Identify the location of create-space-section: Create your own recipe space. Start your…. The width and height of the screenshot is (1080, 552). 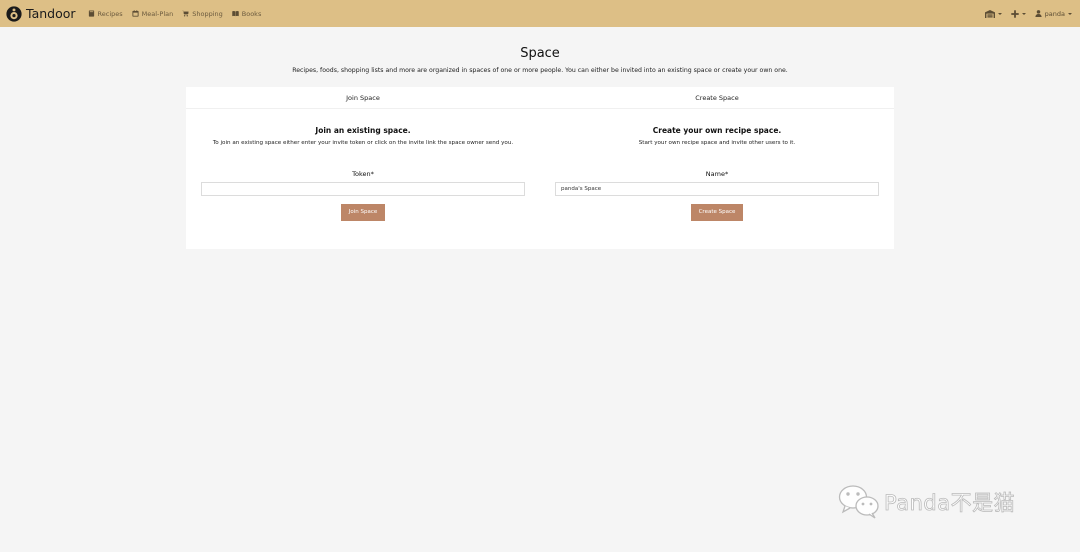
(717, 165).